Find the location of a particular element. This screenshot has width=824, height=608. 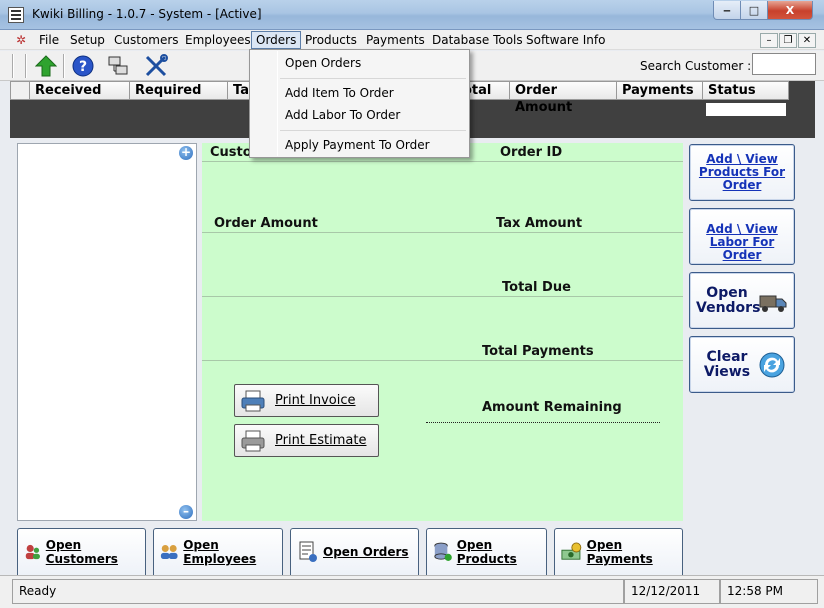

customer-label: Custo is located at coordinates (231, 152).